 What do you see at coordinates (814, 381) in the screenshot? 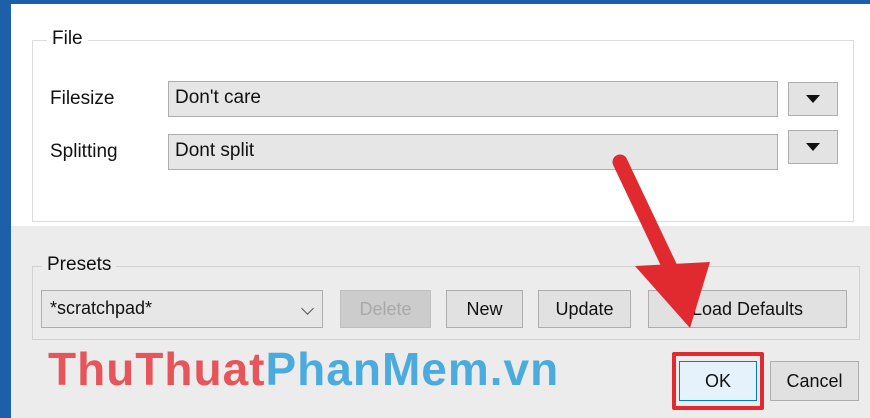
I see `cancel-button: Cancel` at bounding box center [814, 381].